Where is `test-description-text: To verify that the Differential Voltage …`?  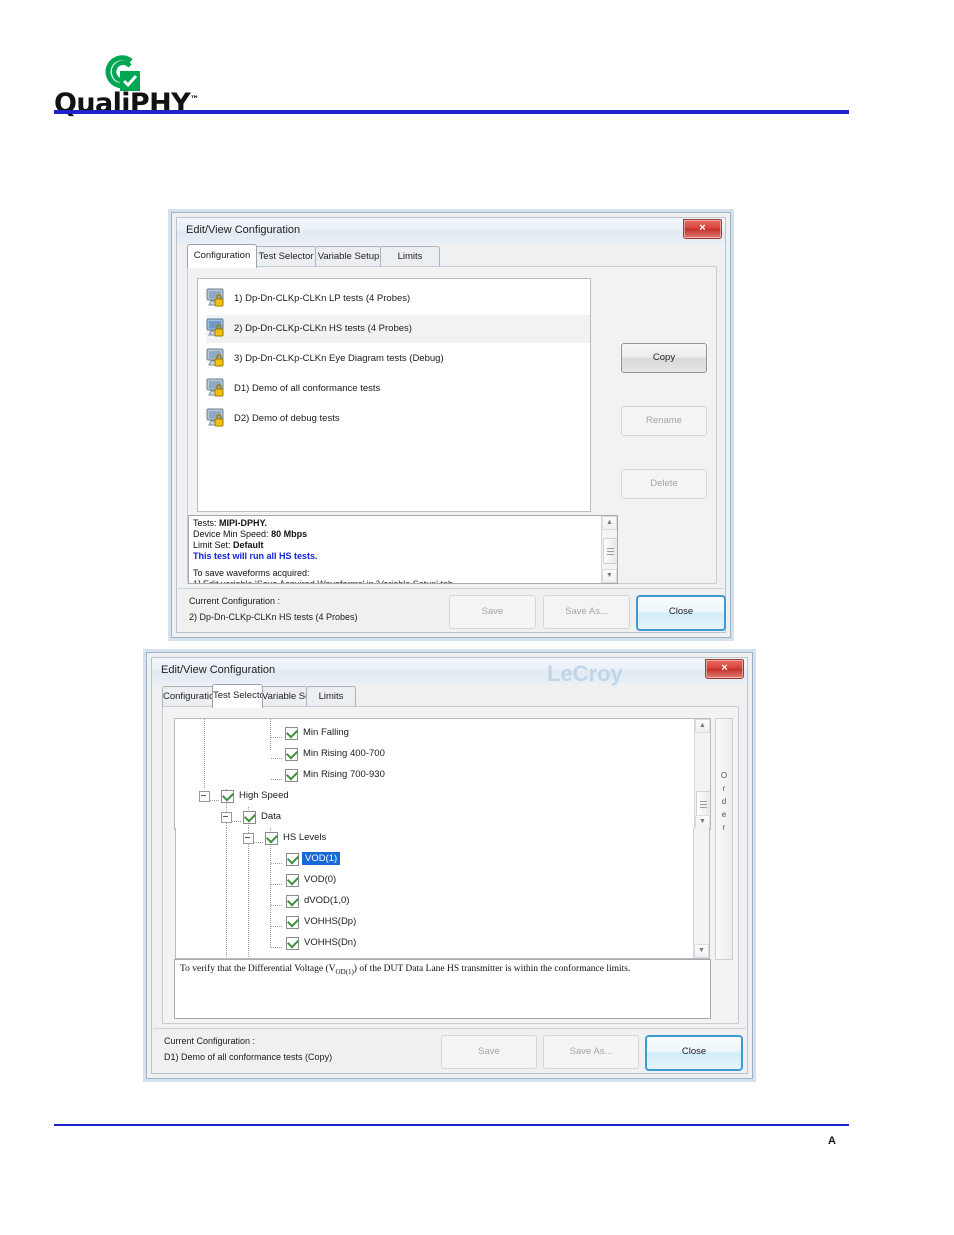
test-description-text: To verify that the Differential Voltage … is located at coordinates (405, 970).